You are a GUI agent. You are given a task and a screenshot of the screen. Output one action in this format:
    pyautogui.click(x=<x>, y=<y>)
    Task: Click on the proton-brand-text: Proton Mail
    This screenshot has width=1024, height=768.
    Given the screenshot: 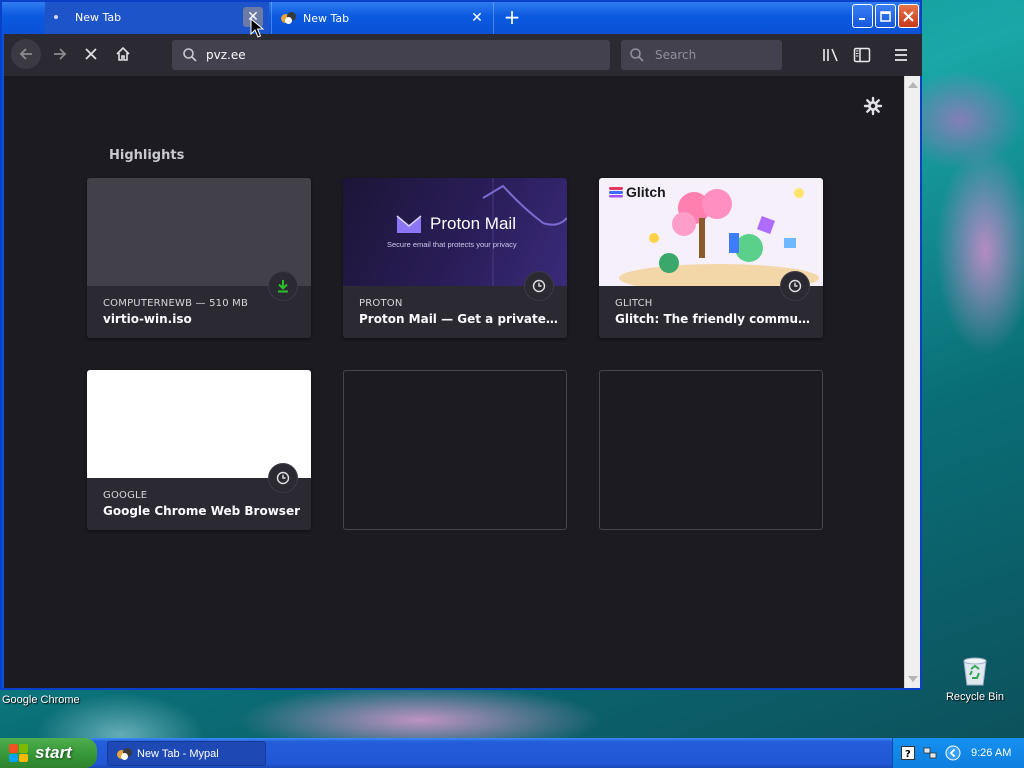 What is the action you would take?
    pyautogui.click(x=473, y=223)
    